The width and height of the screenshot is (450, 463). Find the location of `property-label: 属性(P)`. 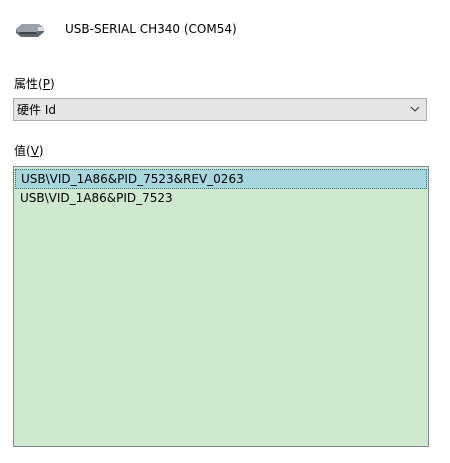

property-label: 属性(P) is located at coordinates (34, 84).